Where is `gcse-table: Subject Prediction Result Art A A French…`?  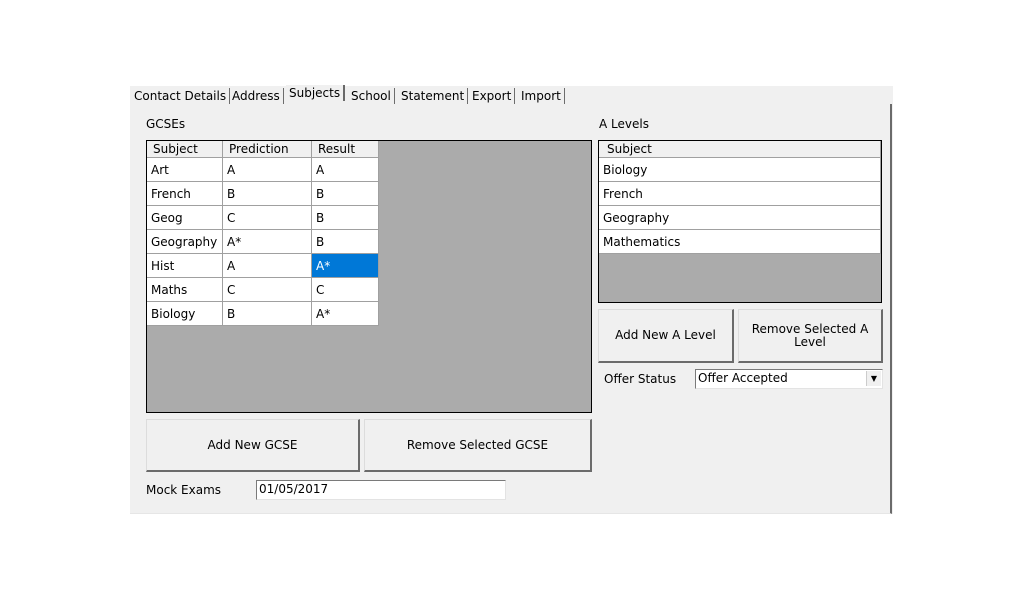 gcse-table: Subject Prediction Result Art A A French… is located at coordinates (263, 233).